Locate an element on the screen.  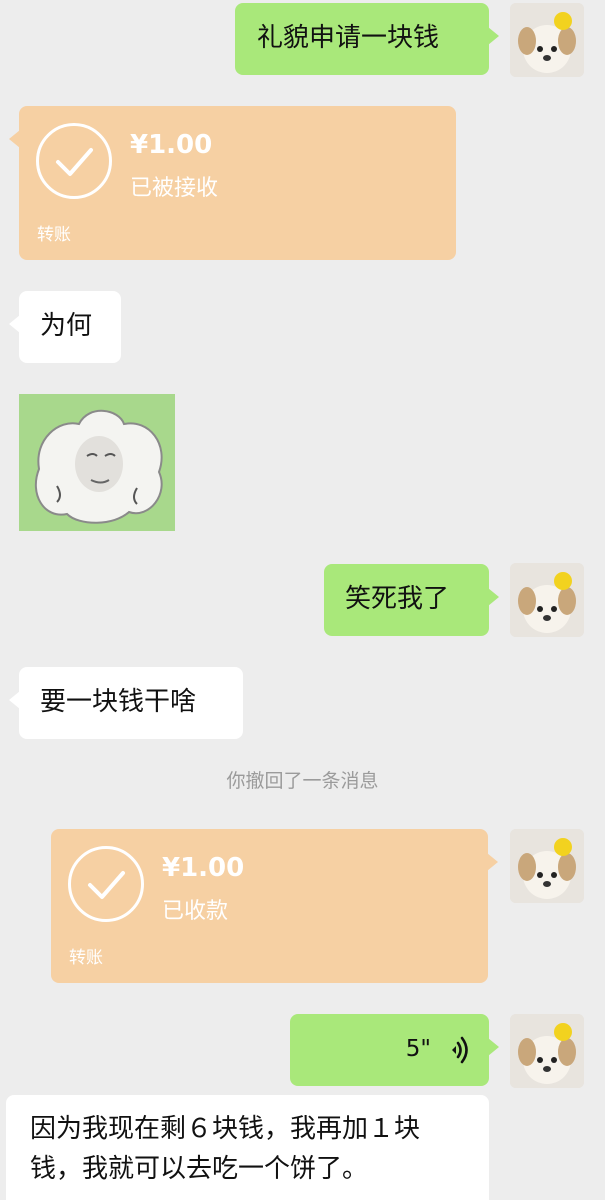
voice-duration: 5" is located at coordinates (418, 1049).